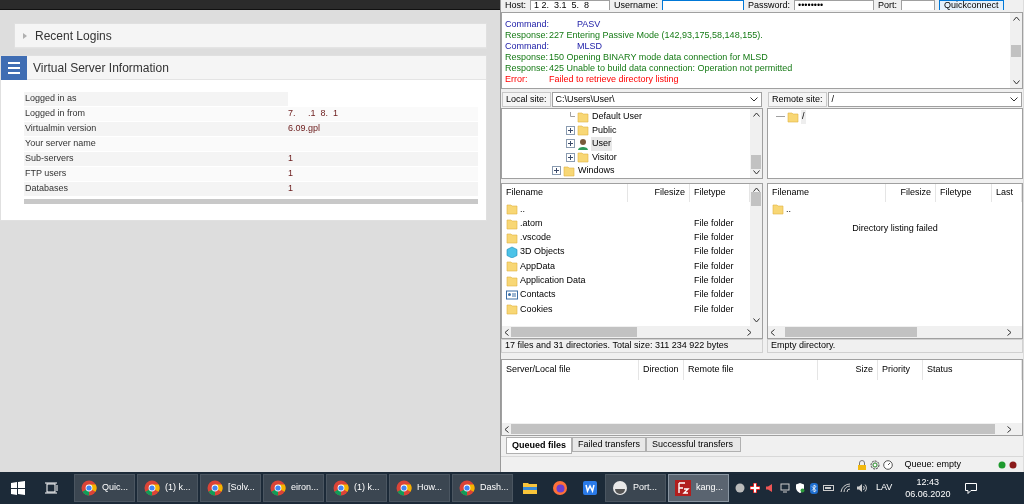 This screenshot has height=504, width=1024. I want to click on gear-icon, so click(875, 464).